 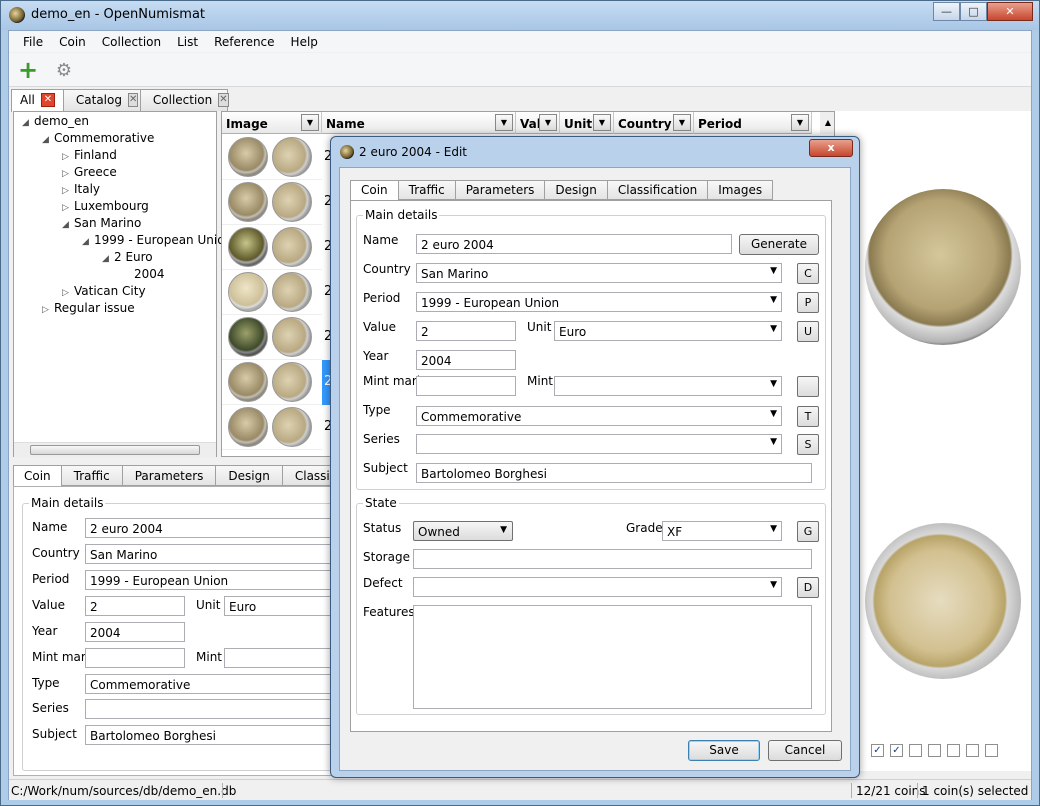 What do you see at coordinates (215, 735) in the screenshot?
I see `subject-field: Bartolomeo Borghesi` at bounding box center [215, 735].